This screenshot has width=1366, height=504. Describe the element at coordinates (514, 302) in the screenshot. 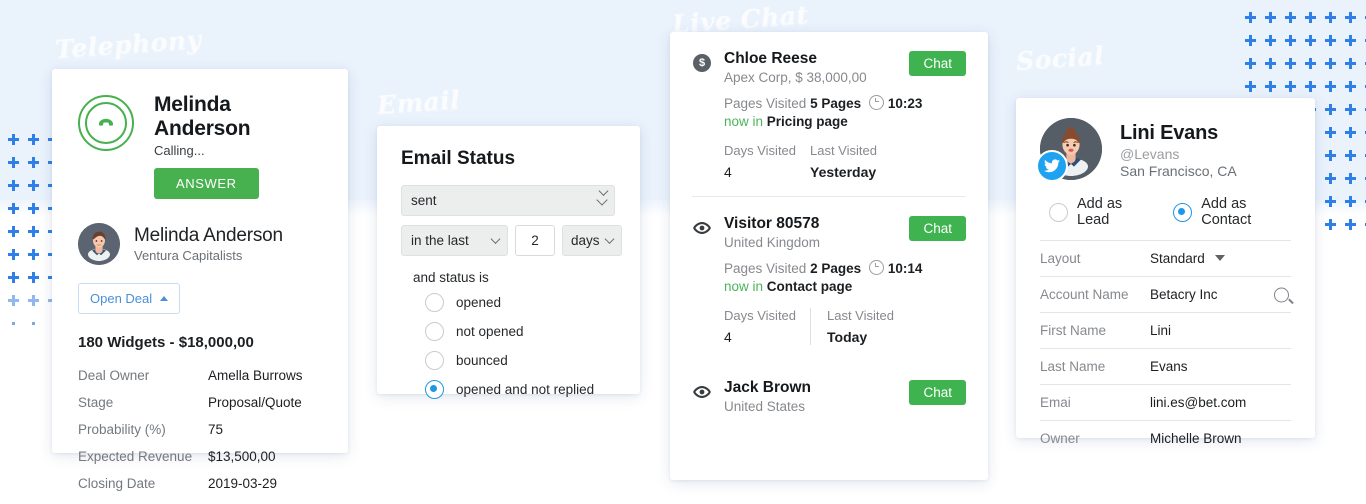

I see `email-status-option: opened` at that location.